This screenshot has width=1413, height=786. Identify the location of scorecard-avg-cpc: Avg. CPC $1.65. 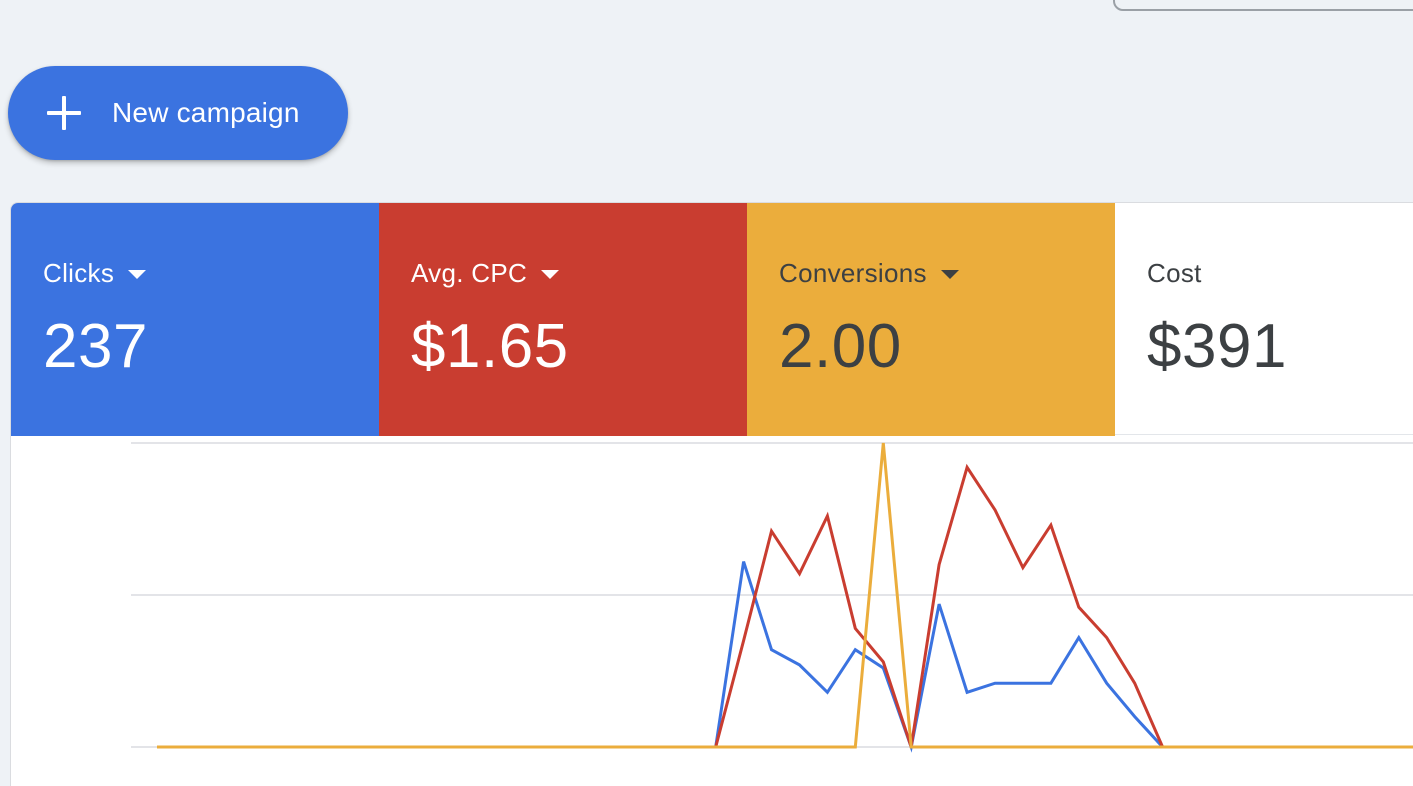
(563, 319).